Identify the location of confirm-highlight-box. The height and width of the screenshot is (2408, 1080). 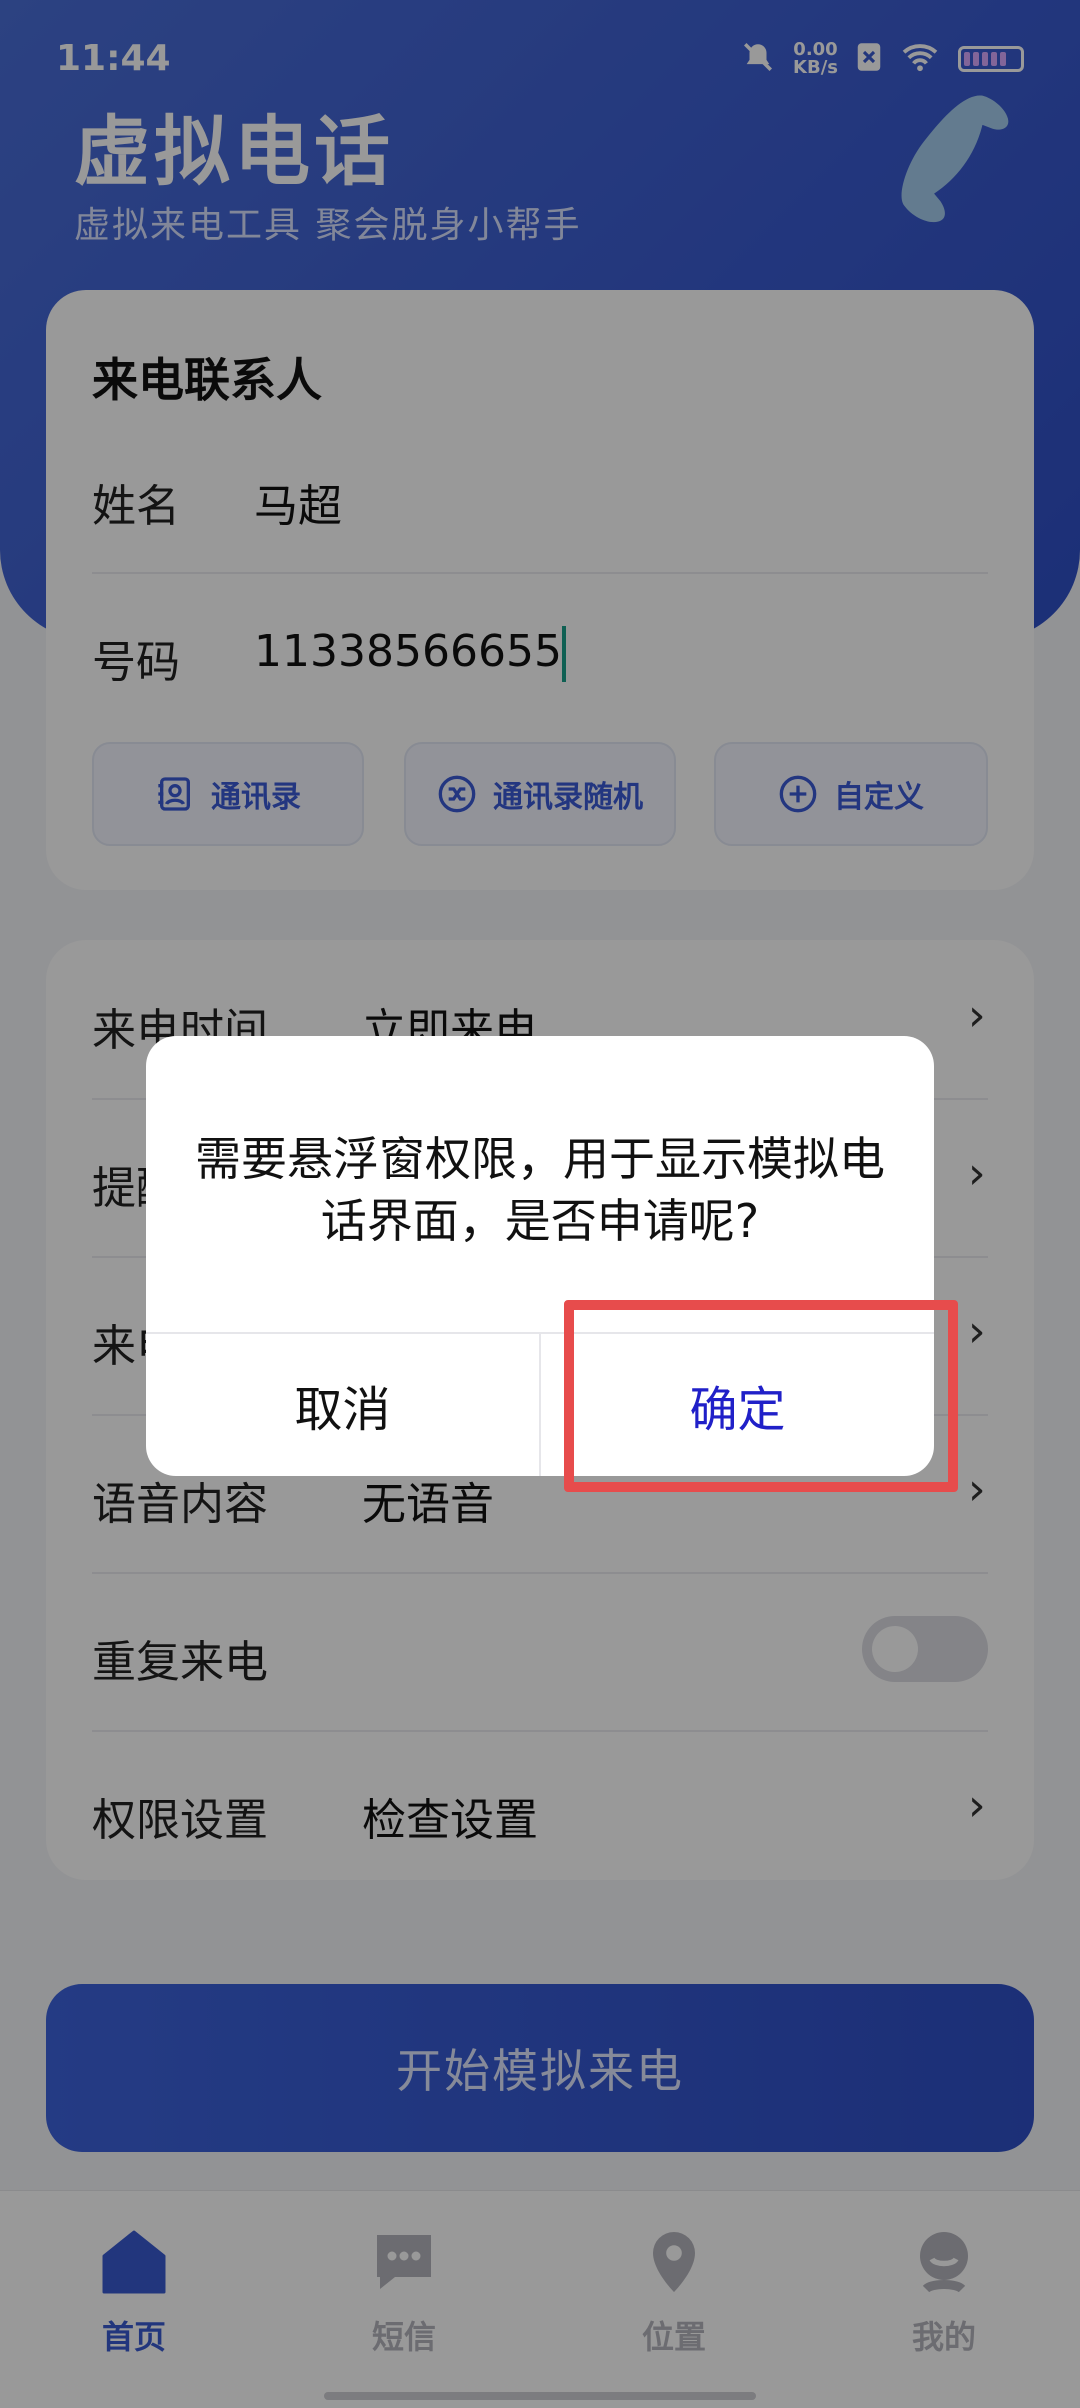
(761, 1396).